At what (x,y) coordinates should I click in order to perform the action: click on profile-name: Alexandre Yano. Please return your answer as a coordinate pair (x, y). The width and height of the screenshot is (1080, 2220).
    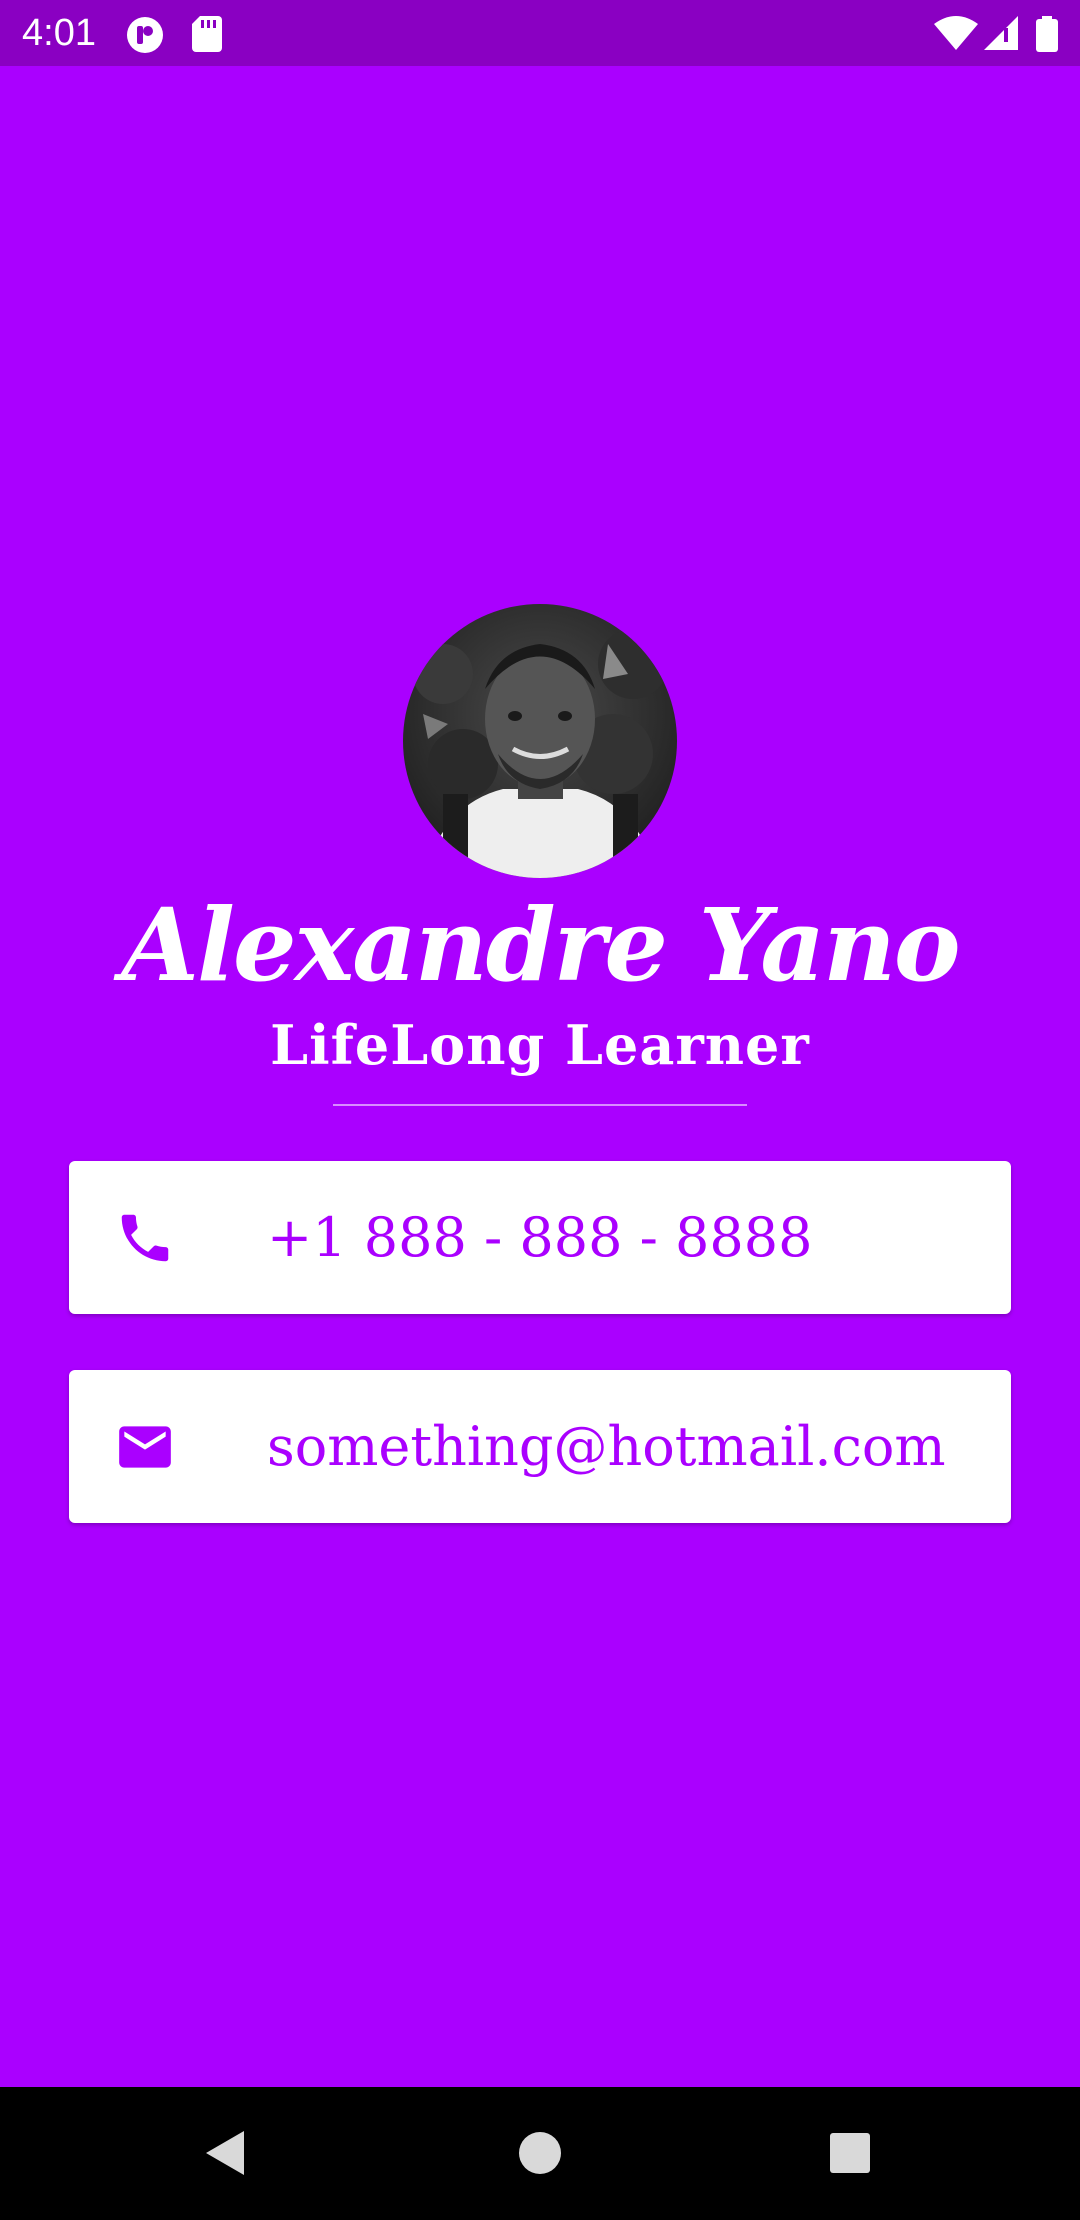
    Looking at the image, I should click on (540, 945).